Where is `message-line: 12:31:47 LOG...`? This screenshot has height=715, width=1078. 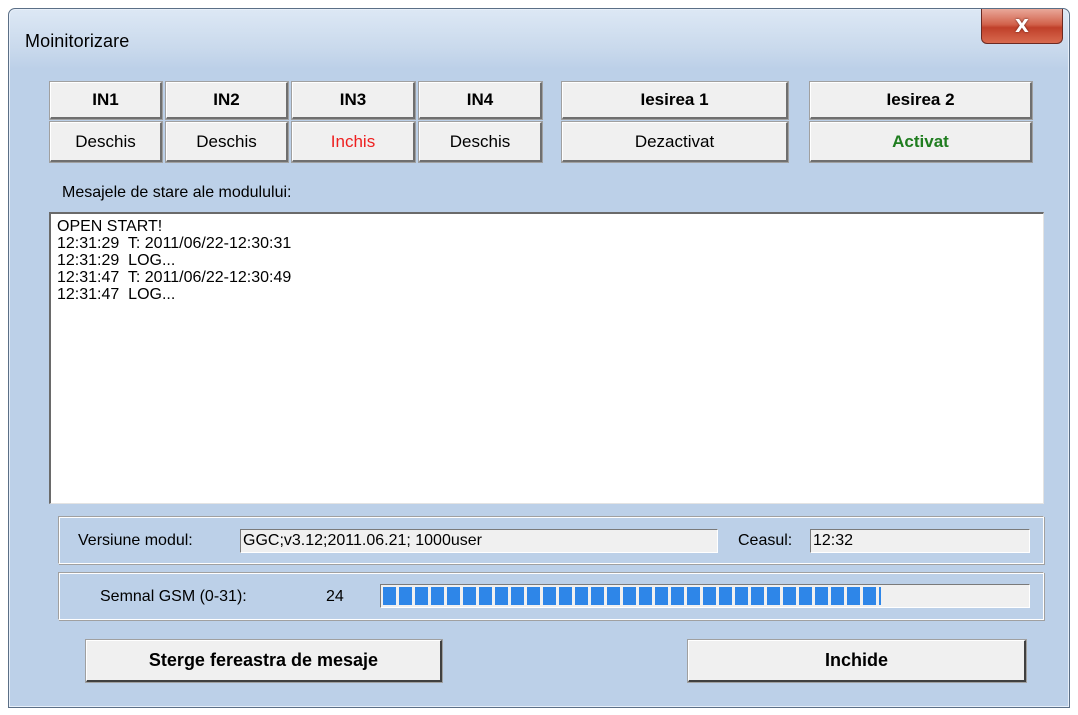
message-line: 12:31:47 LOG... is located at coordinates (116, 294).